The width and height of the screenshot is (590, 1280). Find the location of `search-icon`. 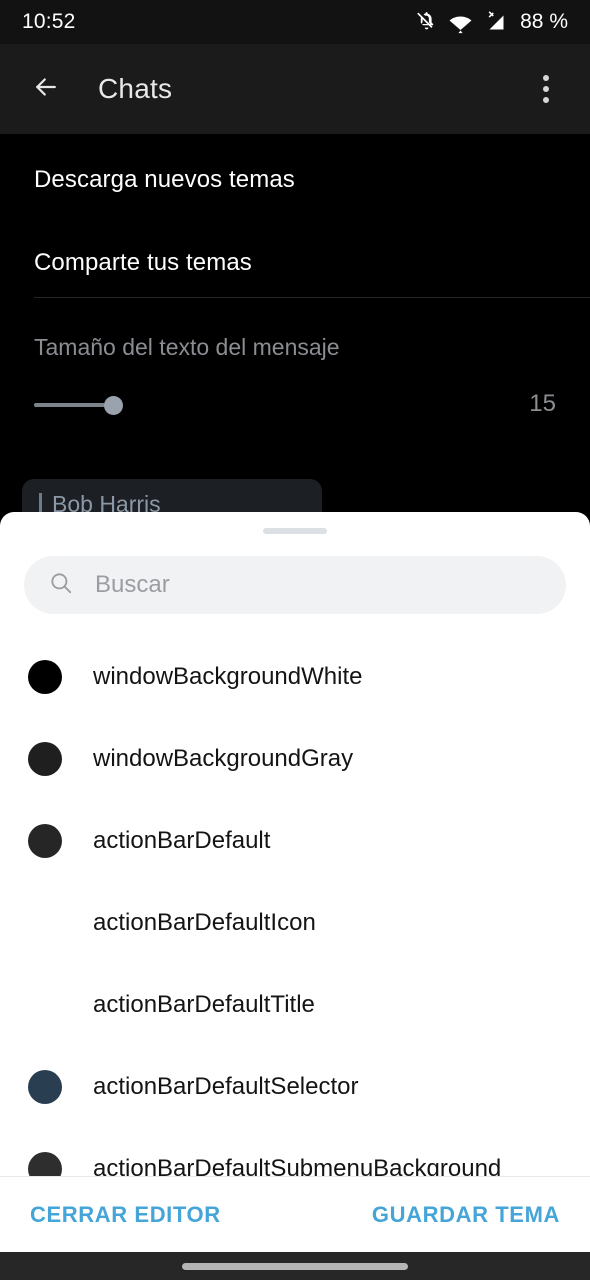

search-icon is located at coordinates (61, 585).